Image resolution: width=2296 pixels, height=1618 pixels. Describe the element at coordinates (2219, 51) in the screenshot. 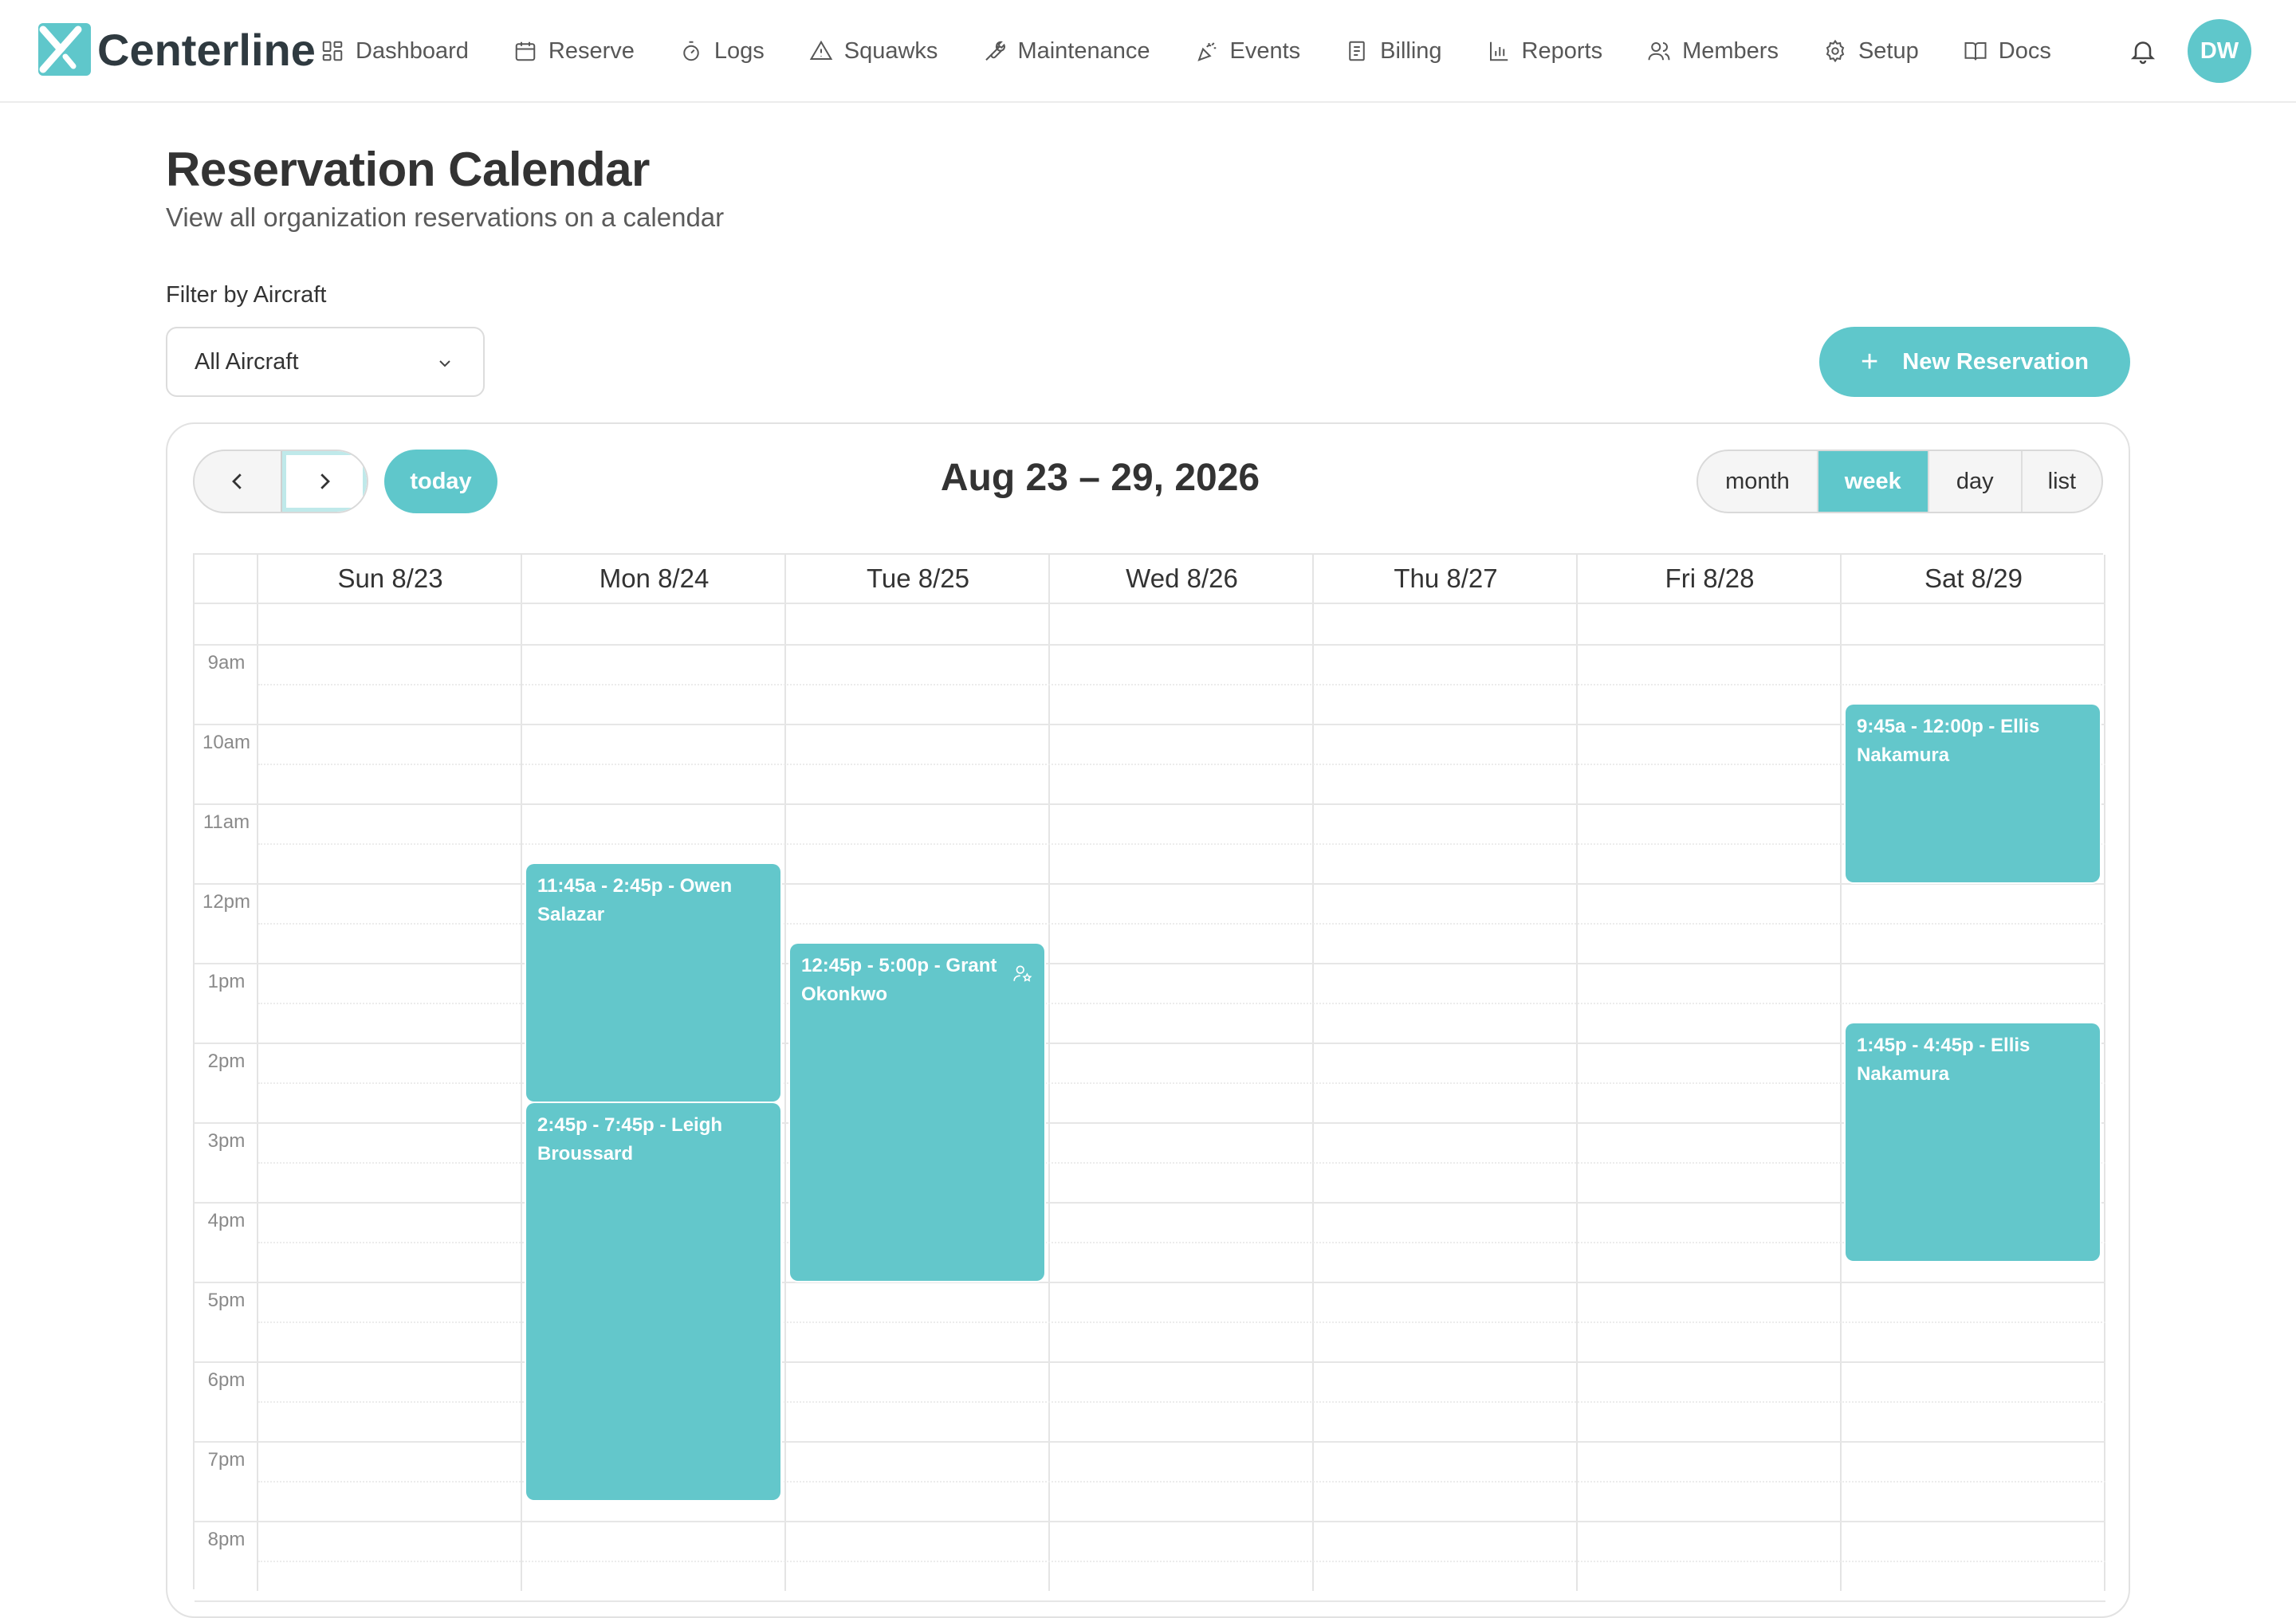

I see `user-avatar: DW` at that location.